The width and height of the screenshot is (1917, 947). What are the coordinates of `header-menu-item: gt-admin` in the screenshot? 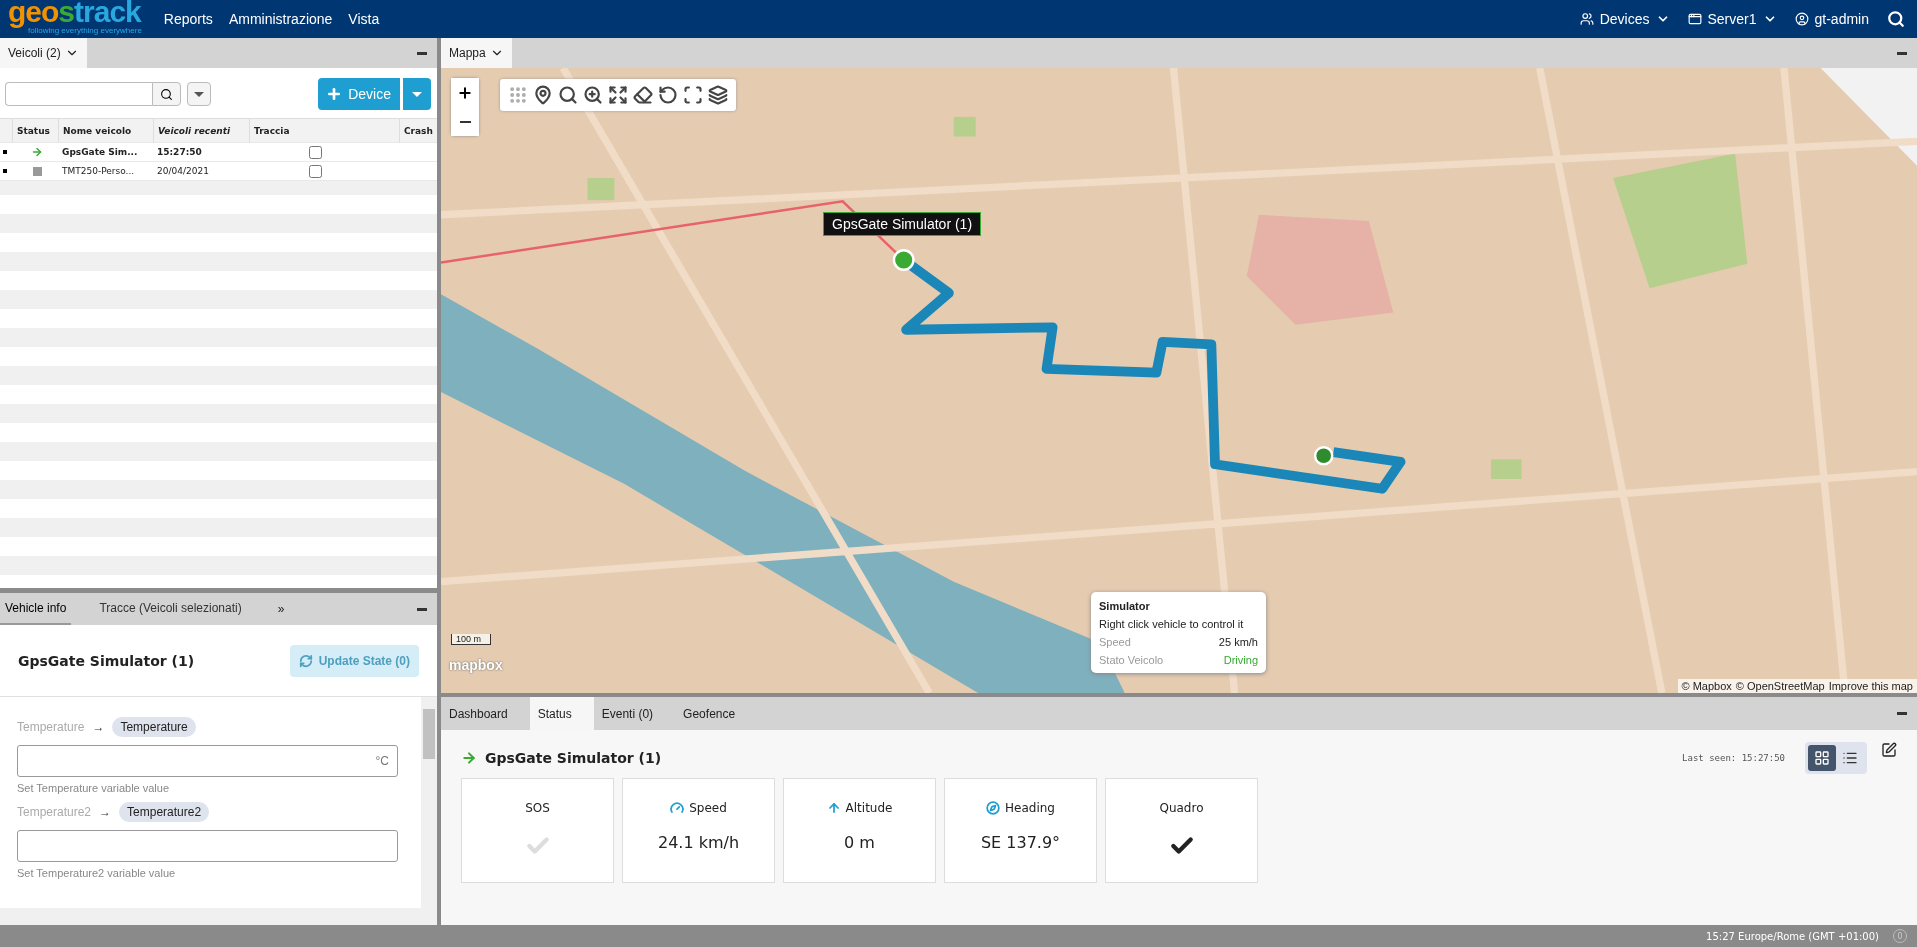 It's located at (1831, 19).